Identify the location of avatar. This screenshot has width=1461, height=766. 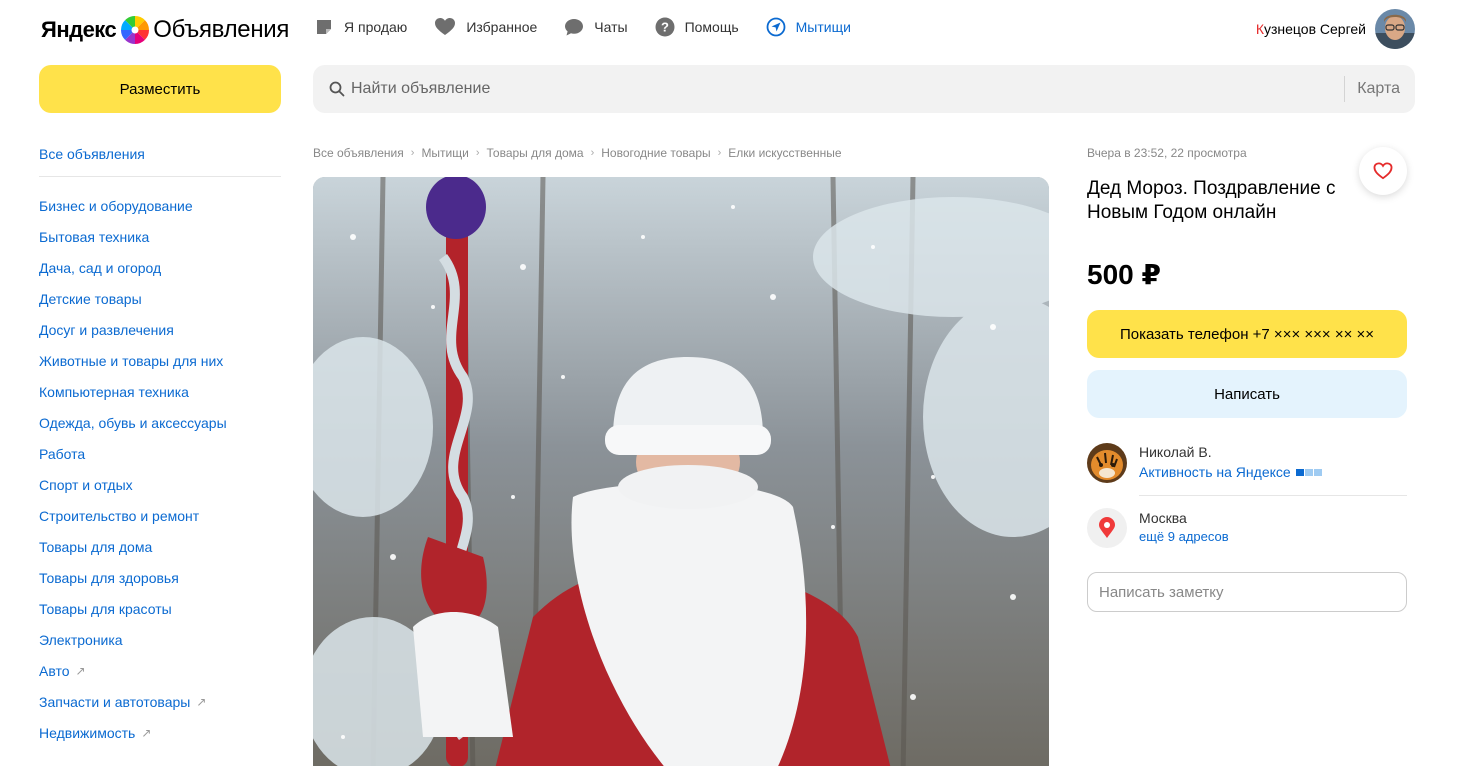
(1395, 29).